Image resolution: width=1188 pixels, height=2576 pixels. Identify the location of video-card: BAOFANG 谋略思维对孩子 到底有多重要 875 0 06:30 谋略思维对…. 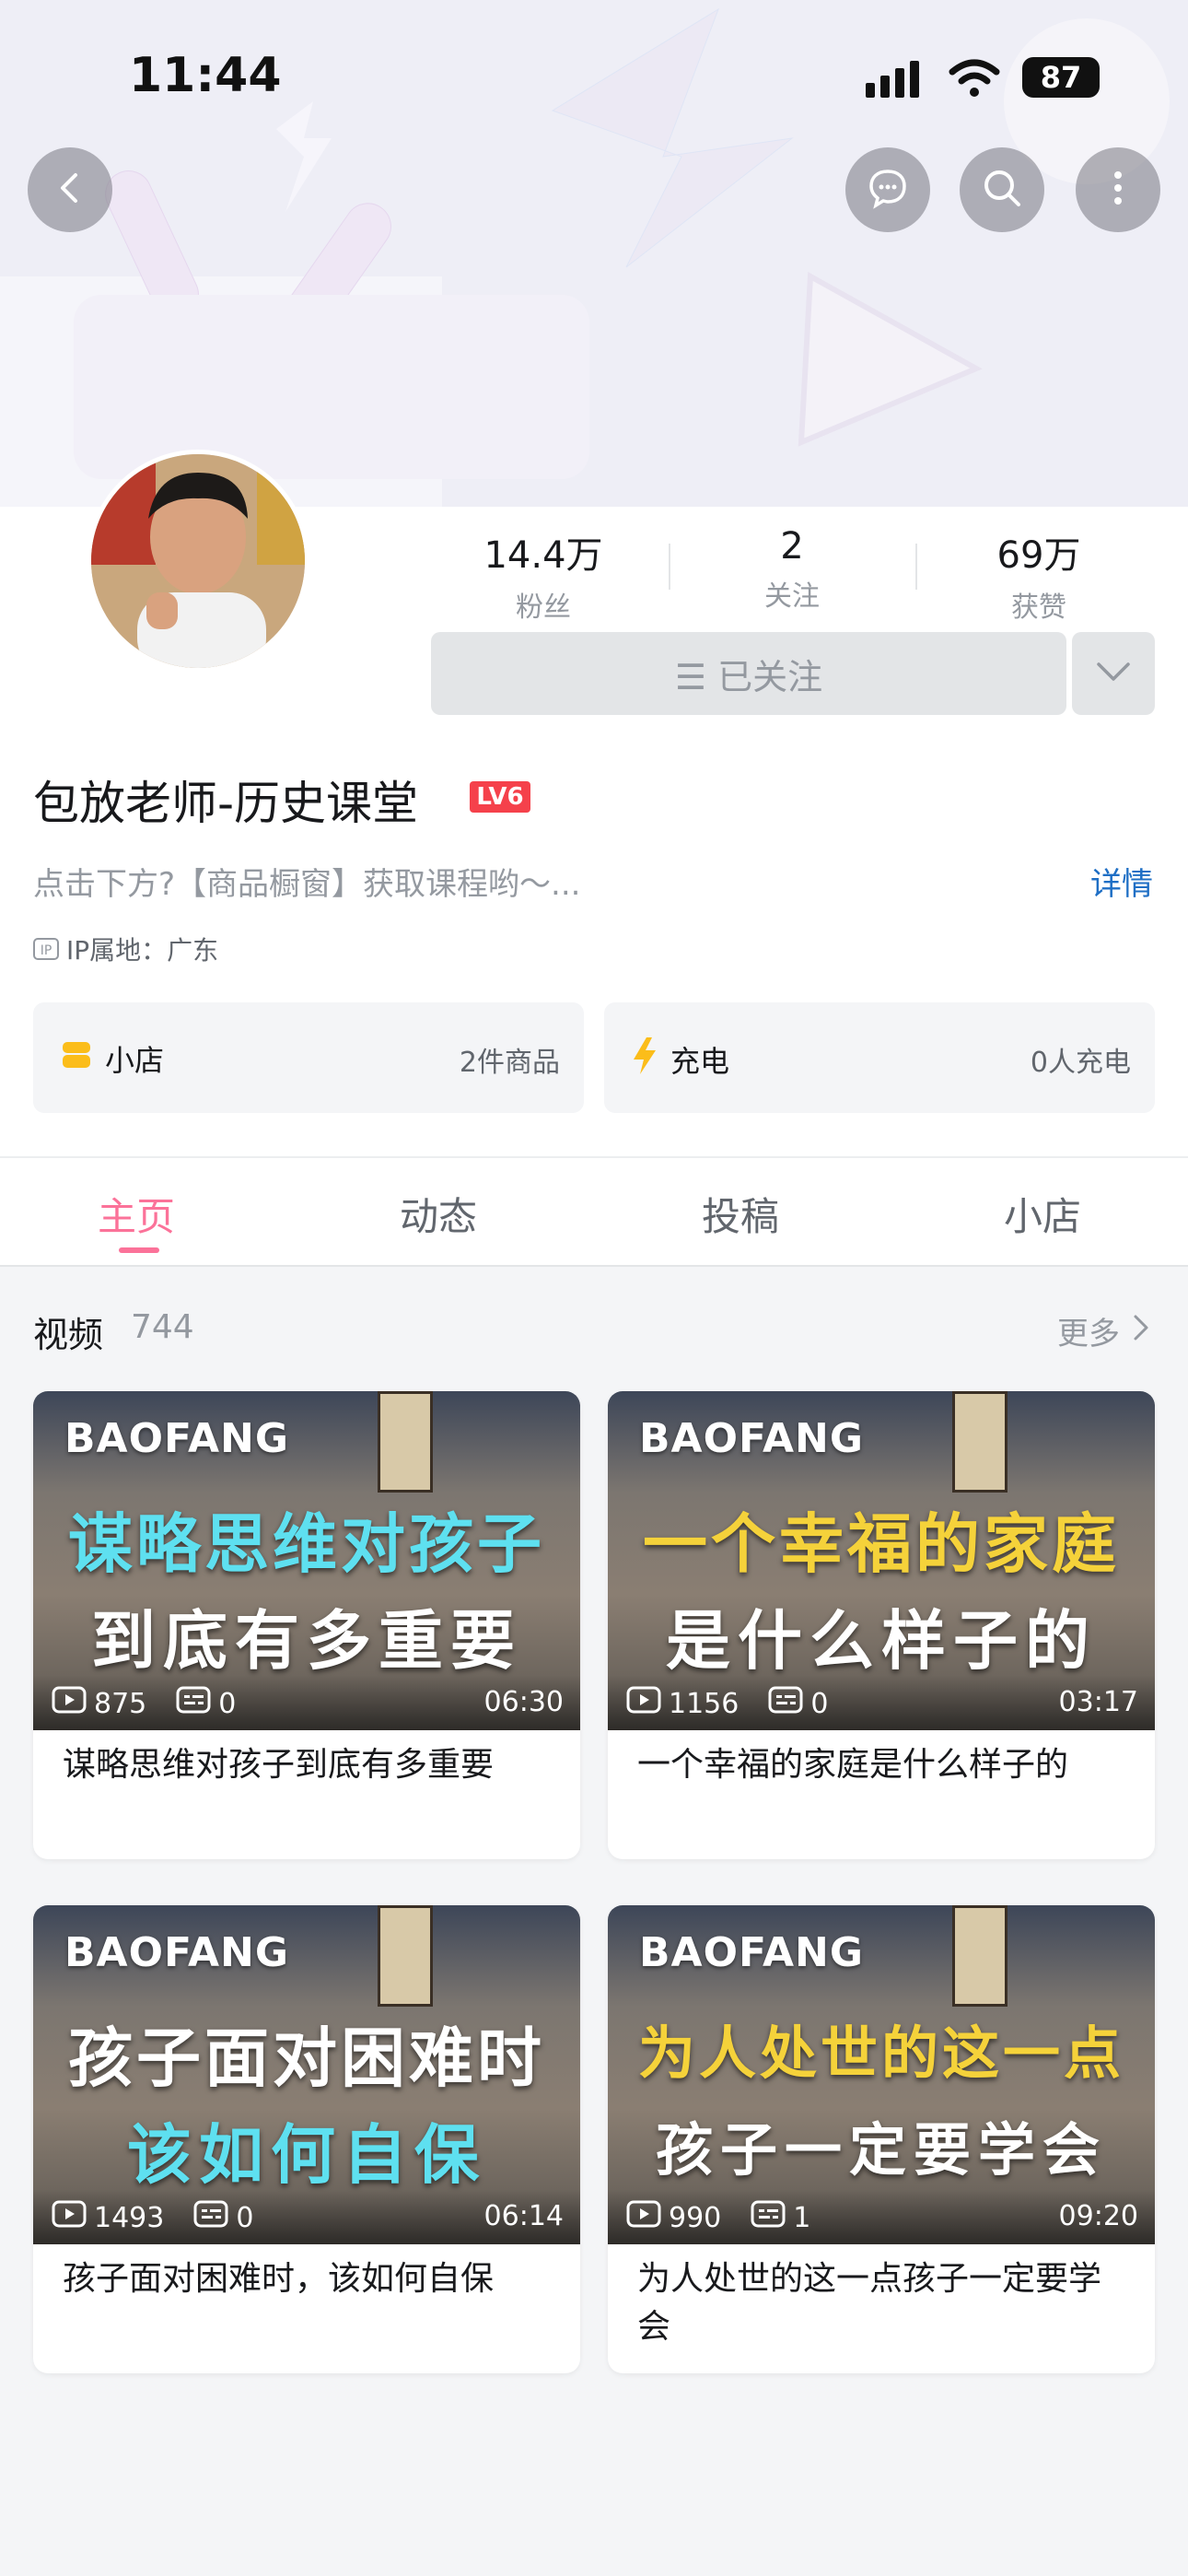
(306, 1625).